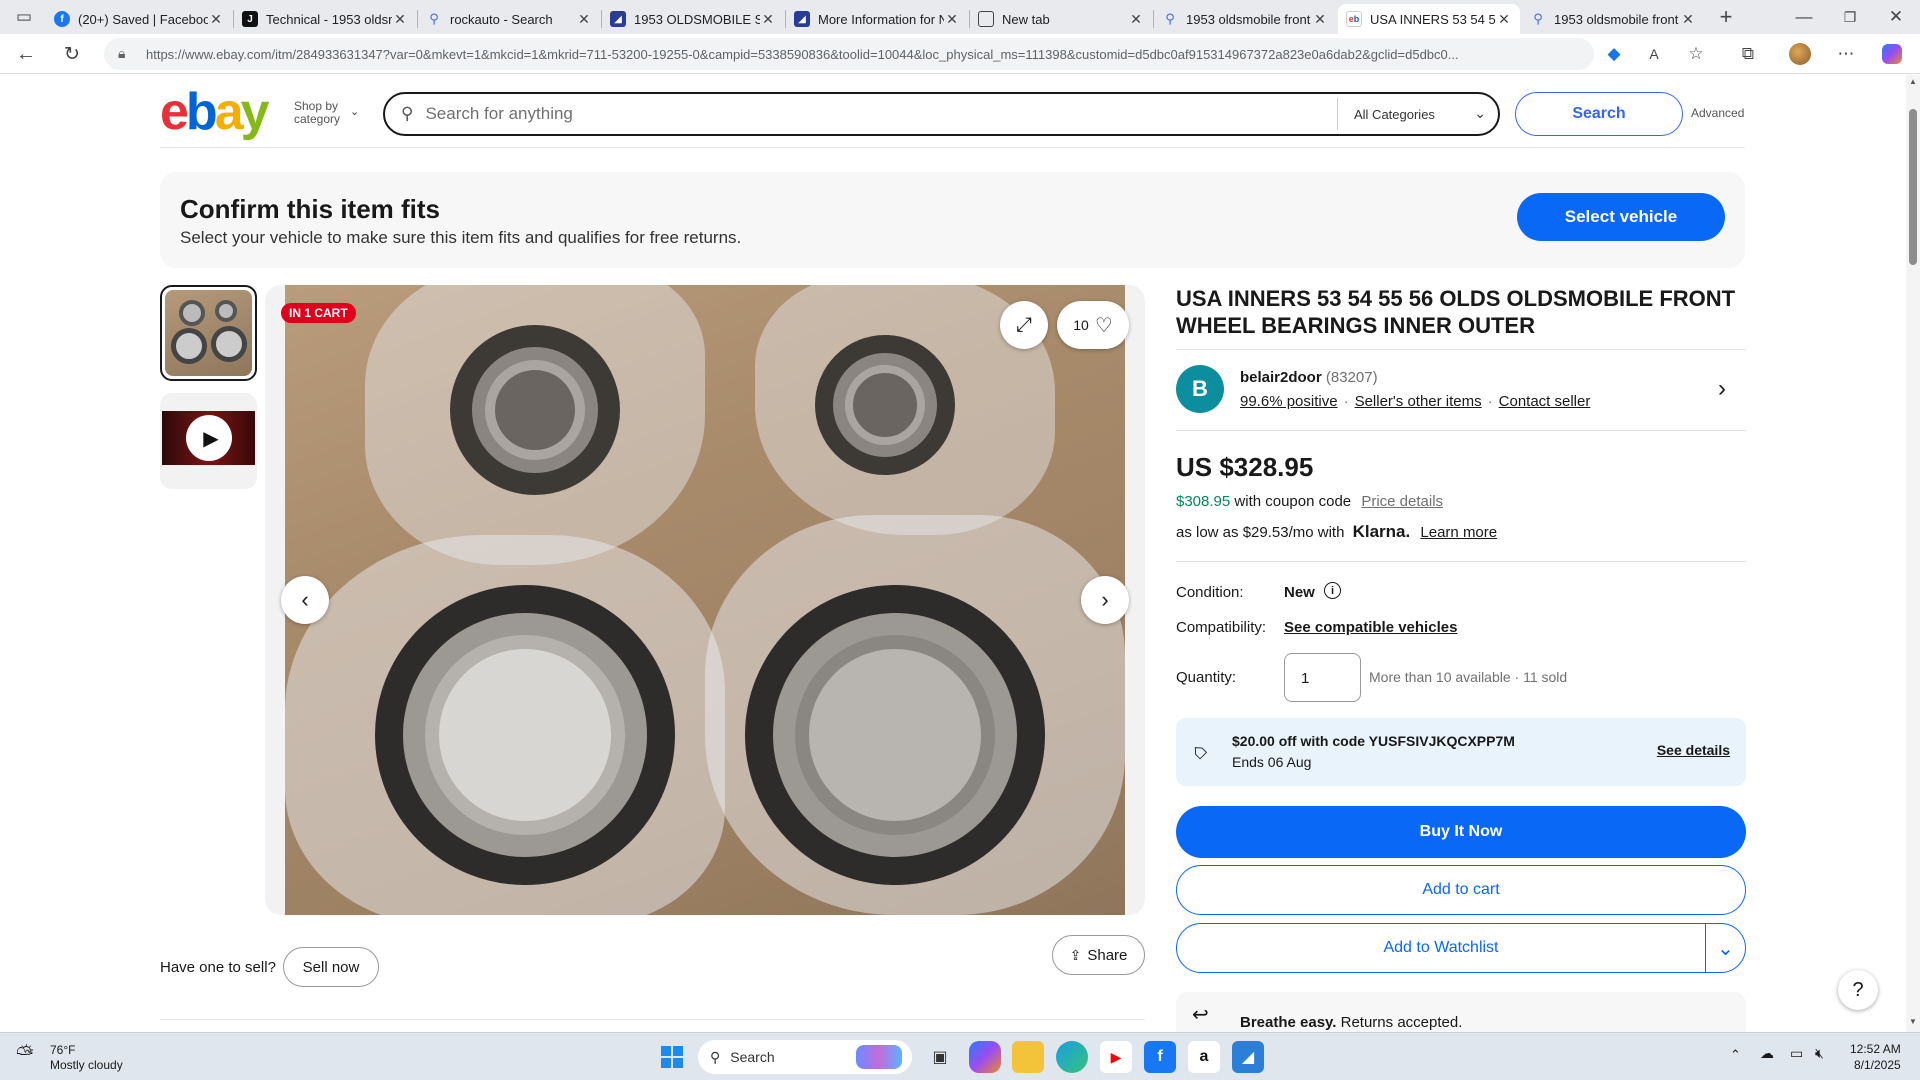 The height and width of the screenshot is (1080, 1920). Describe the element at coordinates (1875, 1057) in the screenshot. I see `clock: 12:52 AM 8/1/2025` at that location.